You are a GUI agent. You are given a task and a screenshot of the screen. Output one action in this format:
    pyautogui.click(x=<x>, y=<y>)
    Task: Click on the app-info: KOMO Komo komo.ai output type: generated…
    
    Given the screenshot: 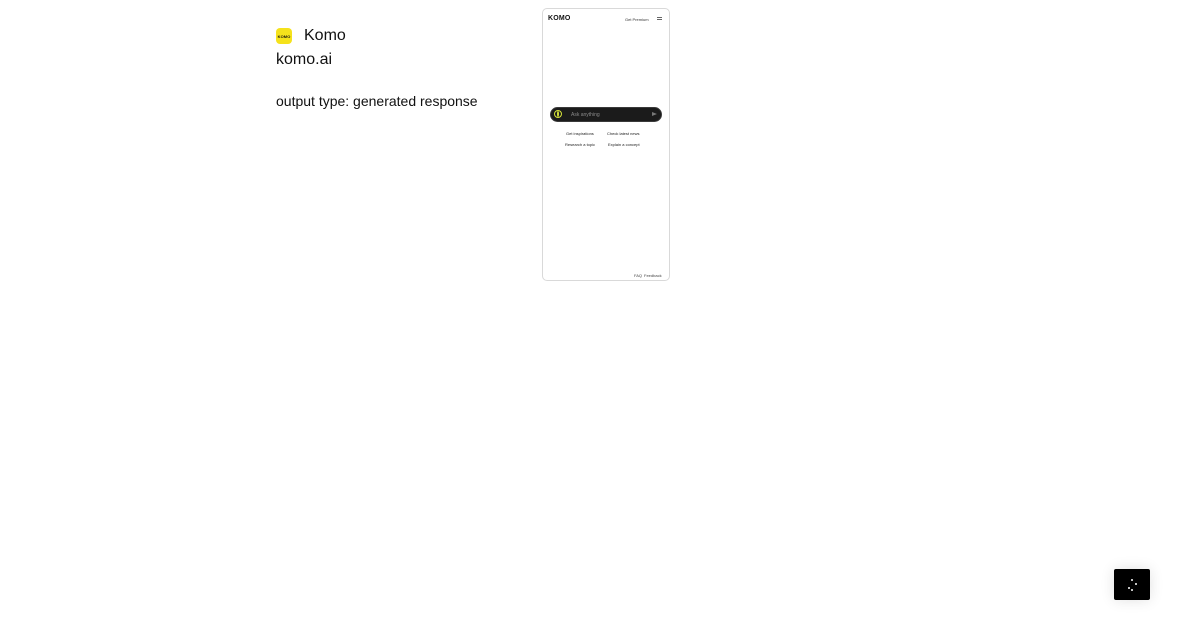 What is the action you would take?
    pyautogui.click(x=401, y=68)
    